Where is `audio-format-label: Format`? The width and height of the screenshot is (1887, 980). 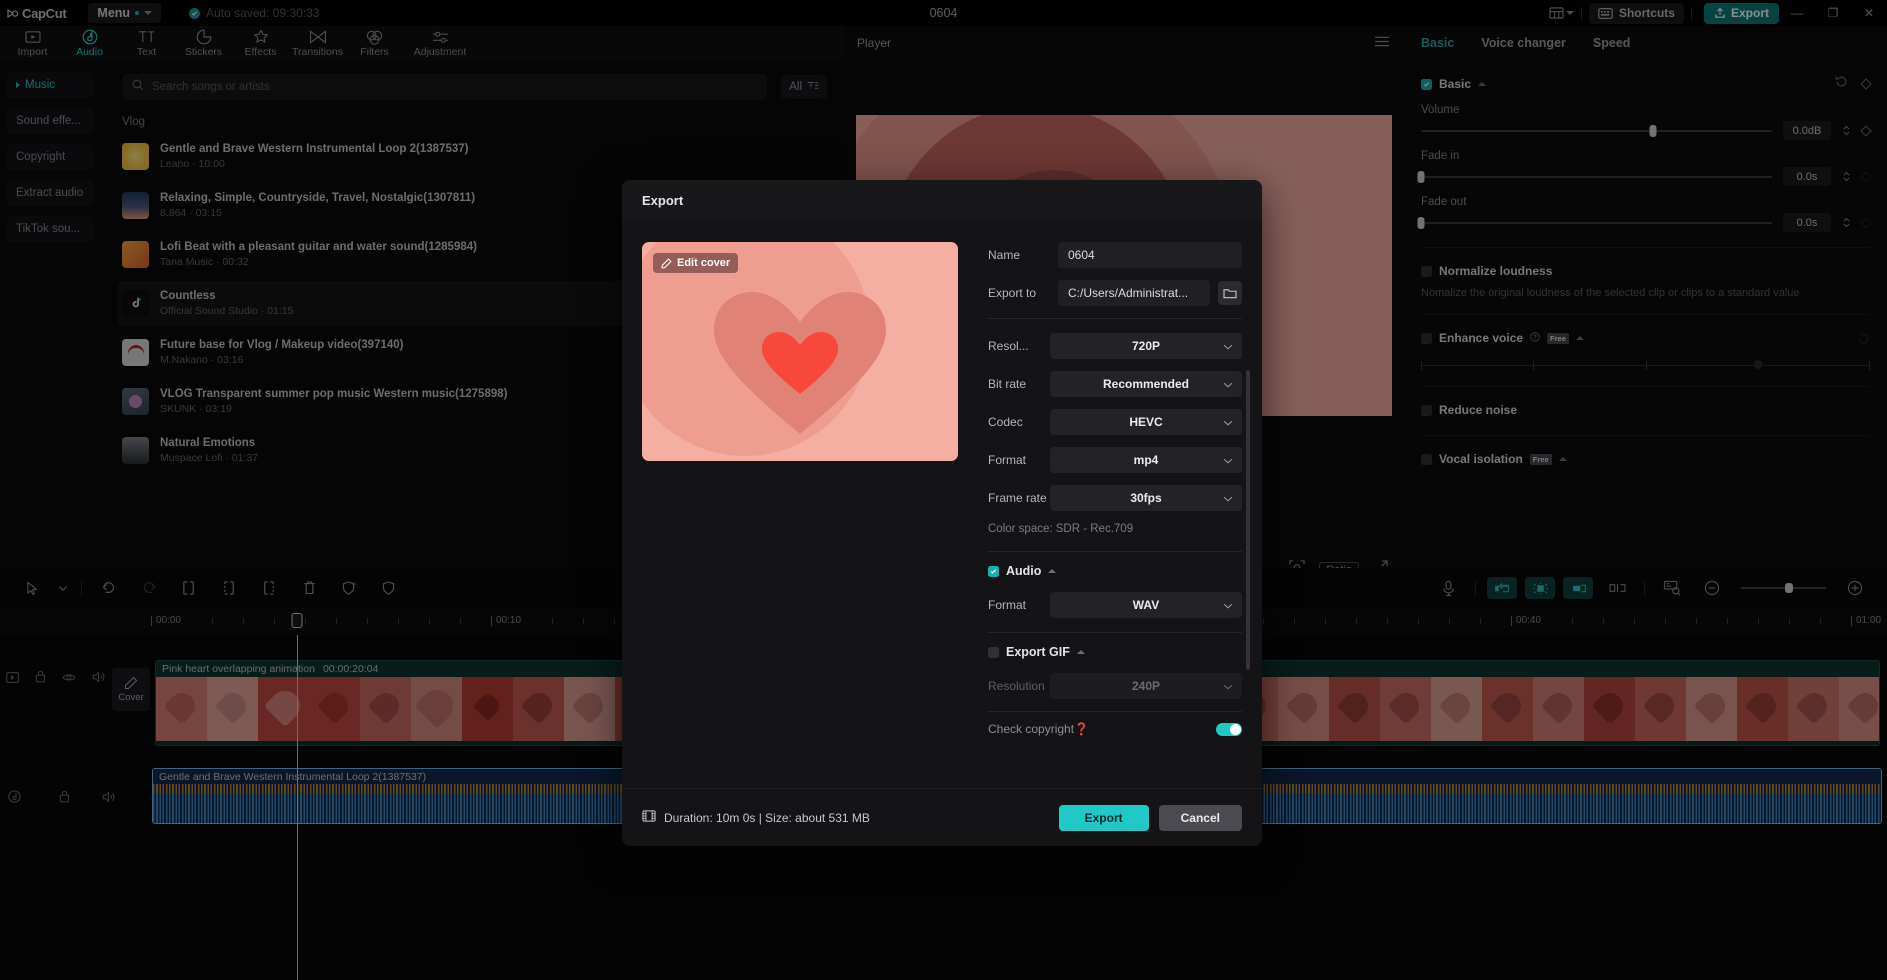
audio-format-label: Format is located at coordinates (1007, 605).